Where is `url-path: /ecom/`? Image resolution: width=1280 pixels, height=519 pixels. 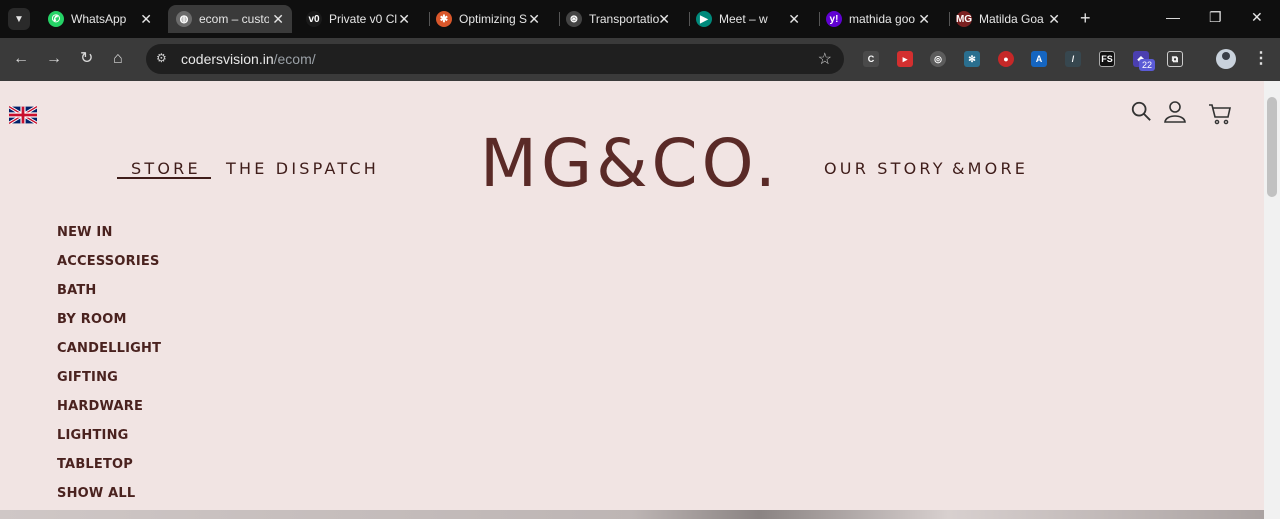 url-path: /ecom/ is located at coordinates (294, 59).